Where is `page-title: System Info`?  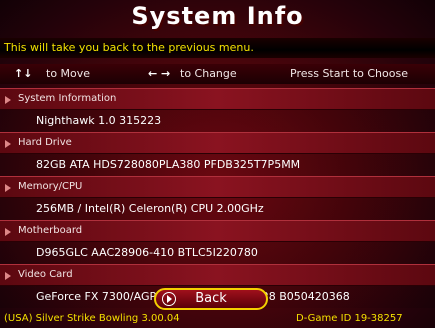 page-title: System Info is located at coordinates (217, 16).